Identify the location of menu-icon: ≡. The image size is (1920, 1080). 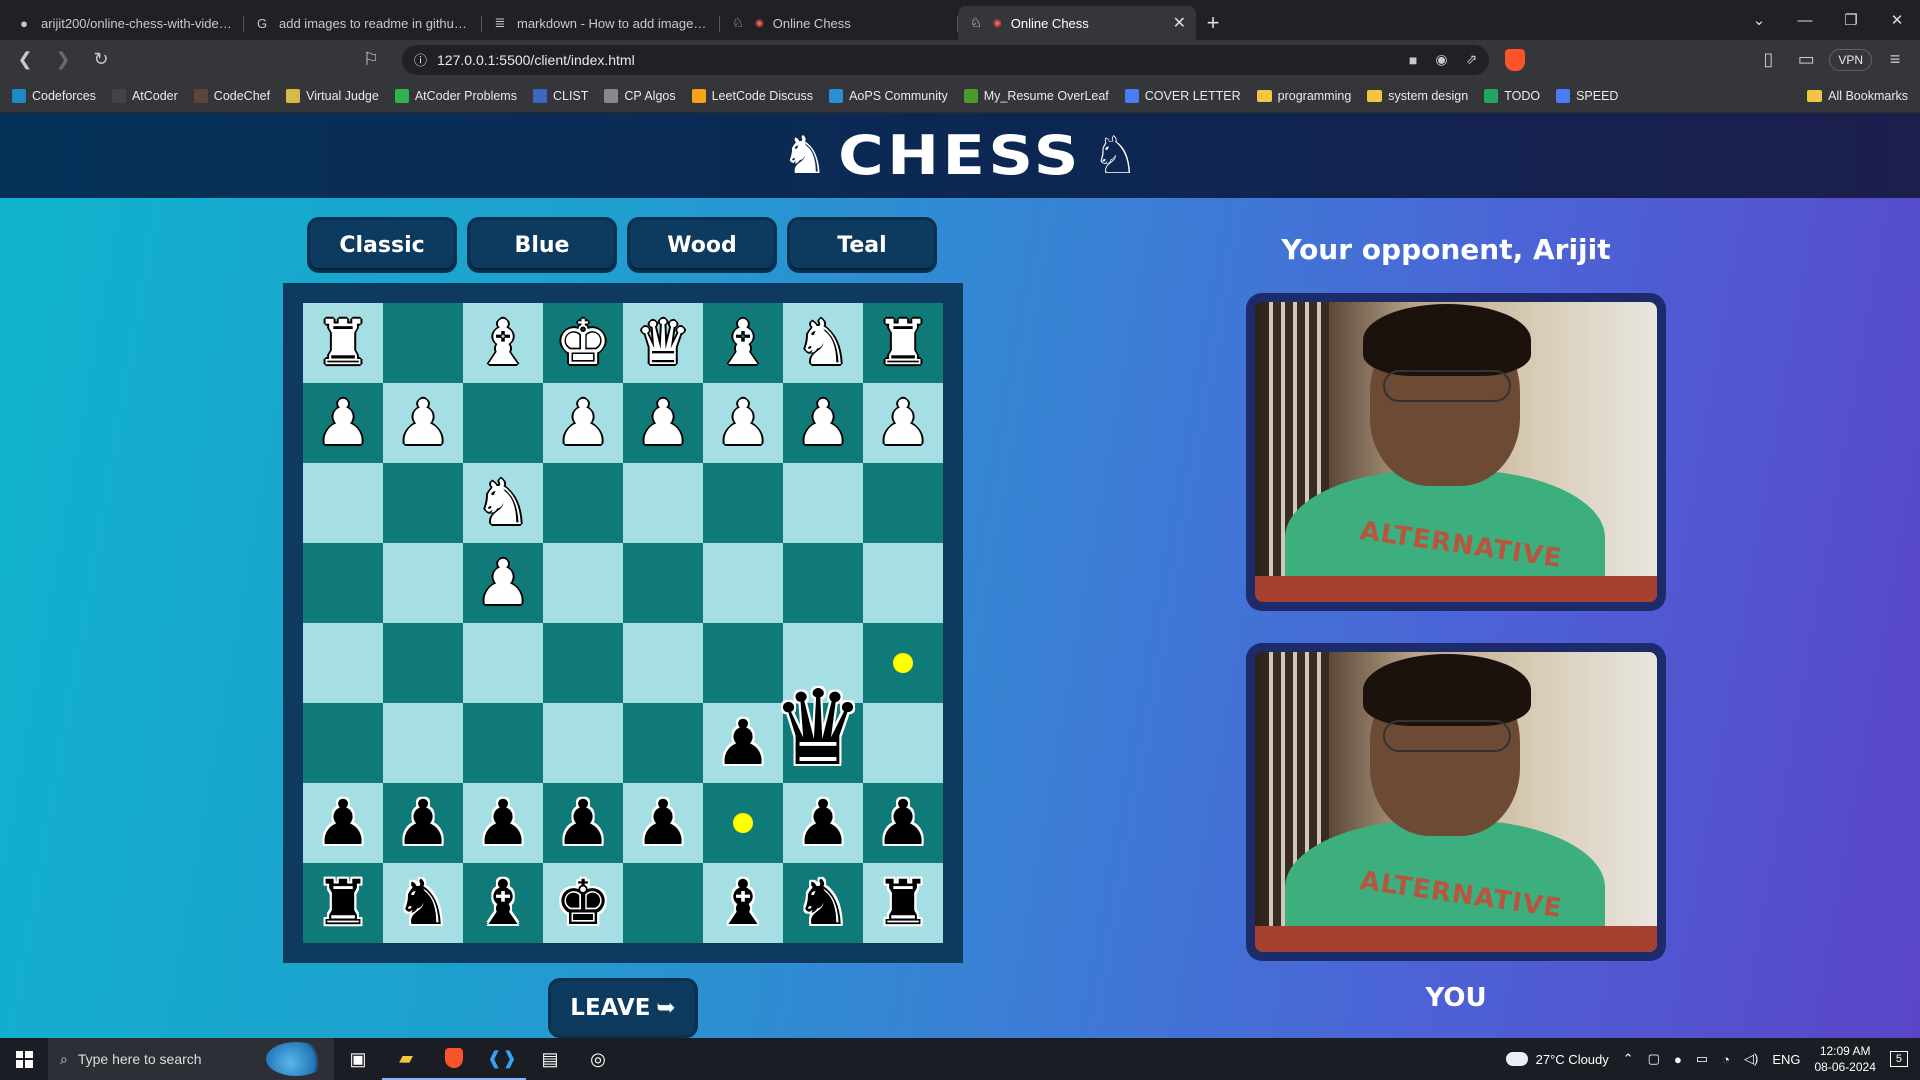
(1895, 60).